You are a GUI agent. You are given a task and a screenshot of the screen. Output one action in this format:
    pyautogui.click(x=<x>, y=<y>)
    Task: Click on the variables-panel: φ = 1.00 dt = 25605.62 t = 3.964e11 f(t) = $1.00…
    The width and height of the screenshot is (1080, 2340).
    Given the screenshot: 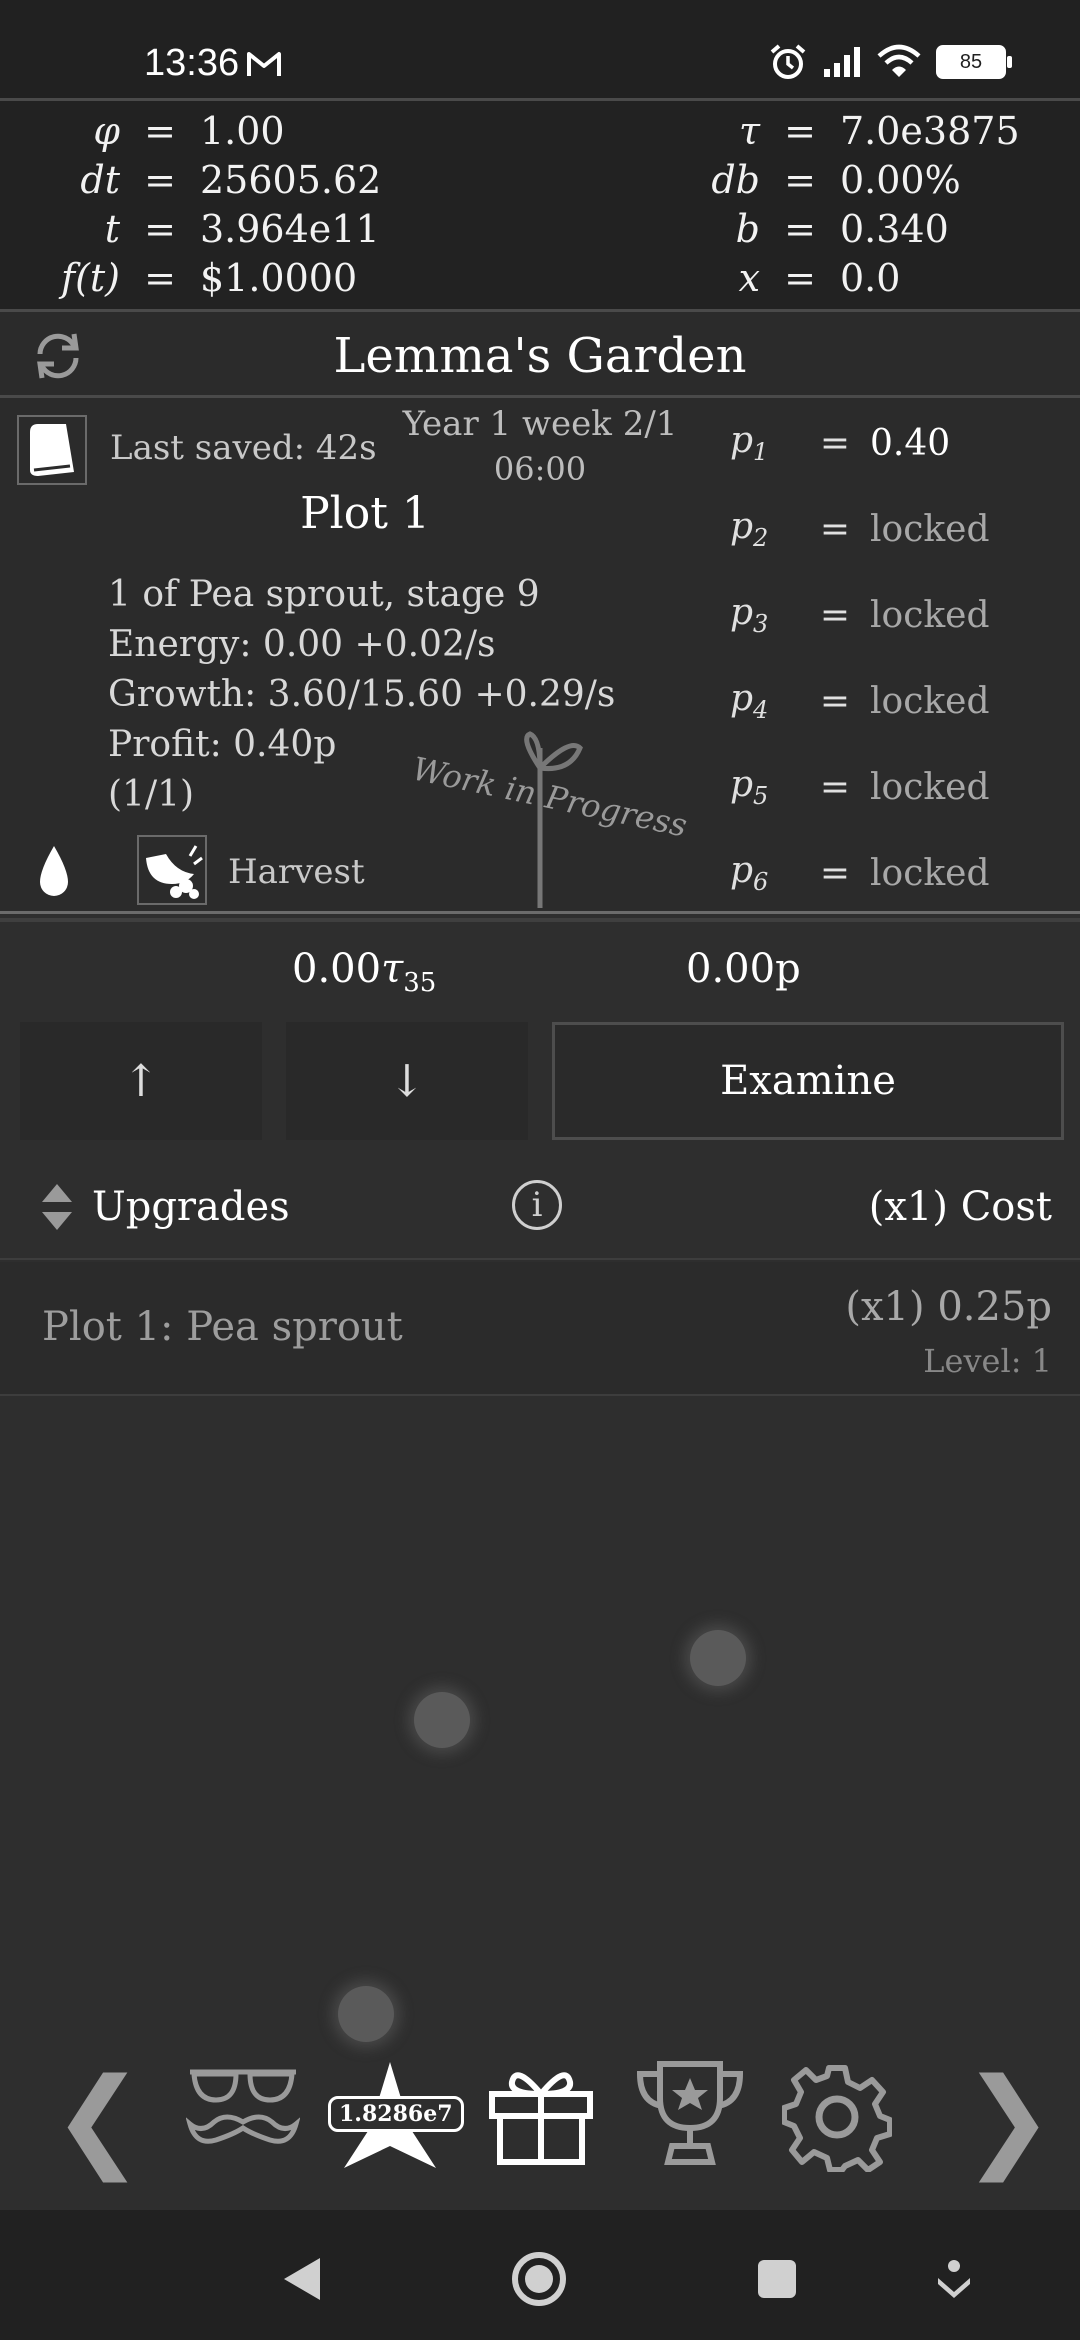 What is the action you would take?
    pyautogui.click(x=540, y=205)
    